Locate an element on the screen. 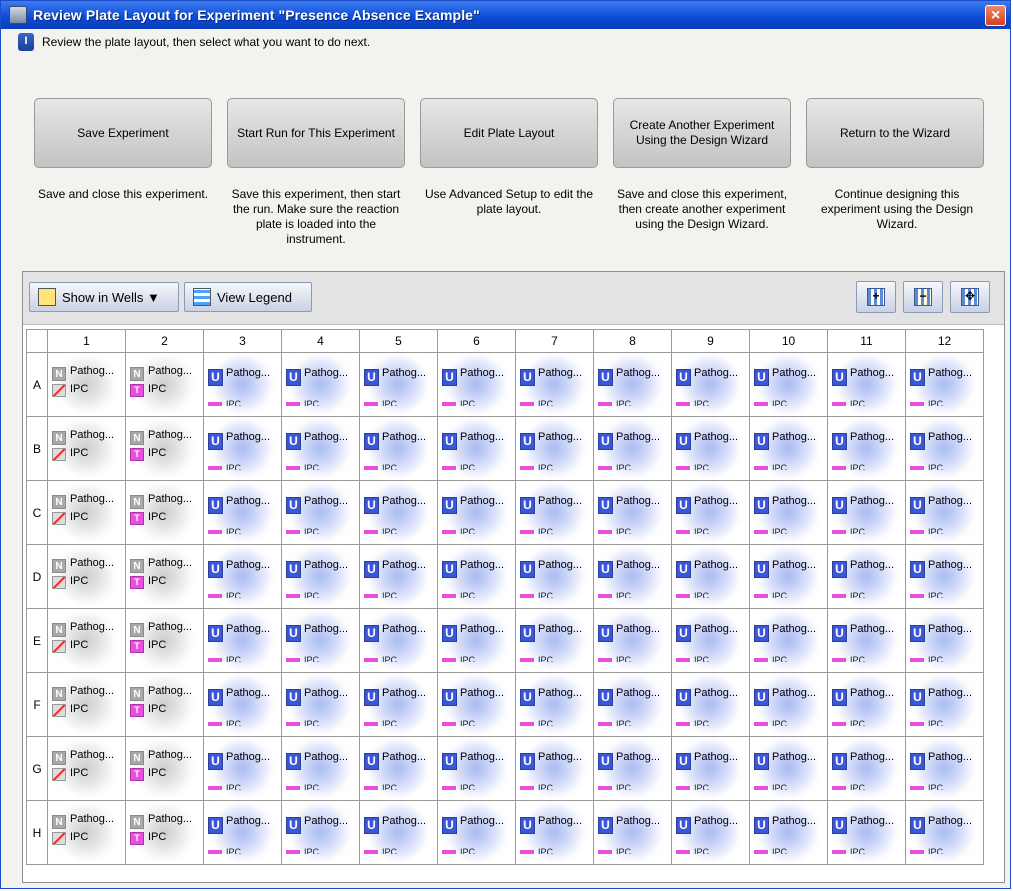 This screenshot has height=891, width=1013. close-button: × is located at coordinates (995, 15).